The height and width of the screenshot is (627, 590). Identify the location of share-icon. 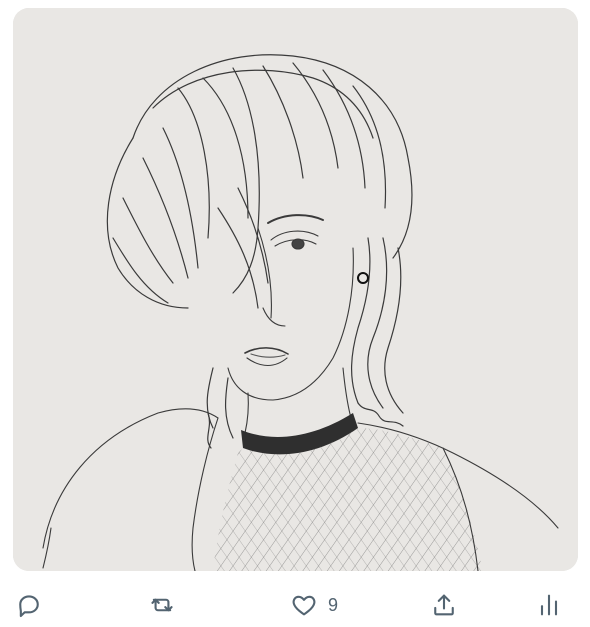
(444, 605).